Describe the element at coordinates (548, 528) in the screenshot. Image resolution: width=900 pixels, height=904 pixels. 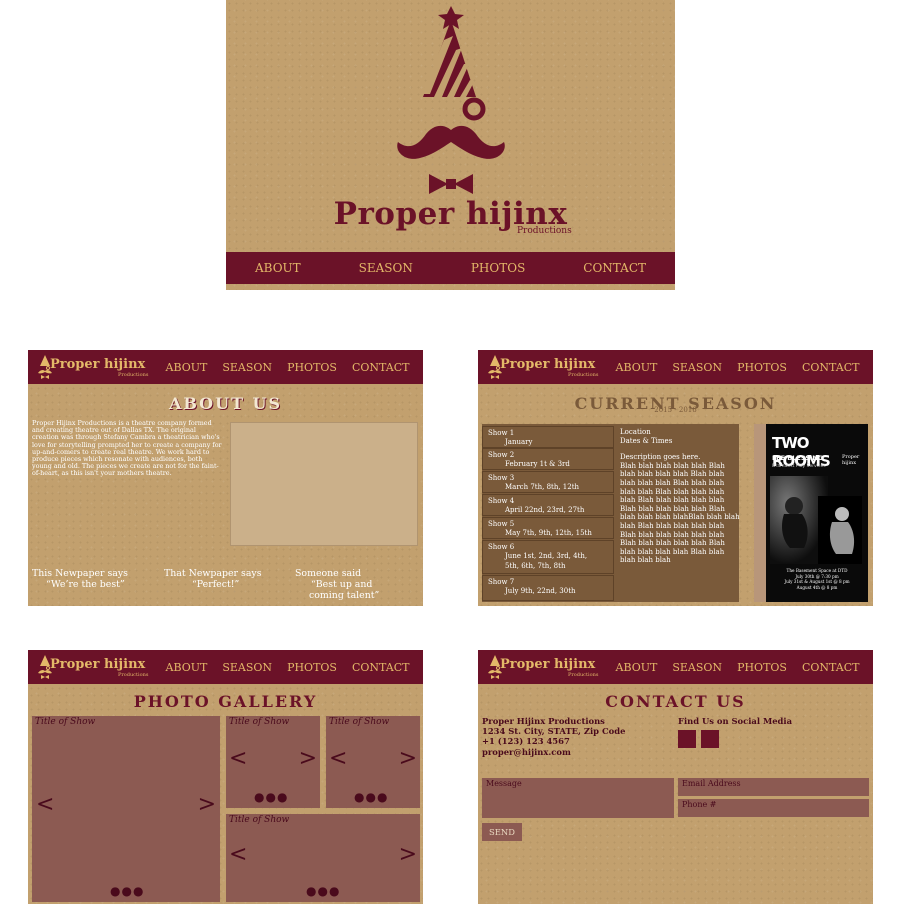
I see `show-item: Show 5 May 7th, 9th, 12th, 15th` at that location.